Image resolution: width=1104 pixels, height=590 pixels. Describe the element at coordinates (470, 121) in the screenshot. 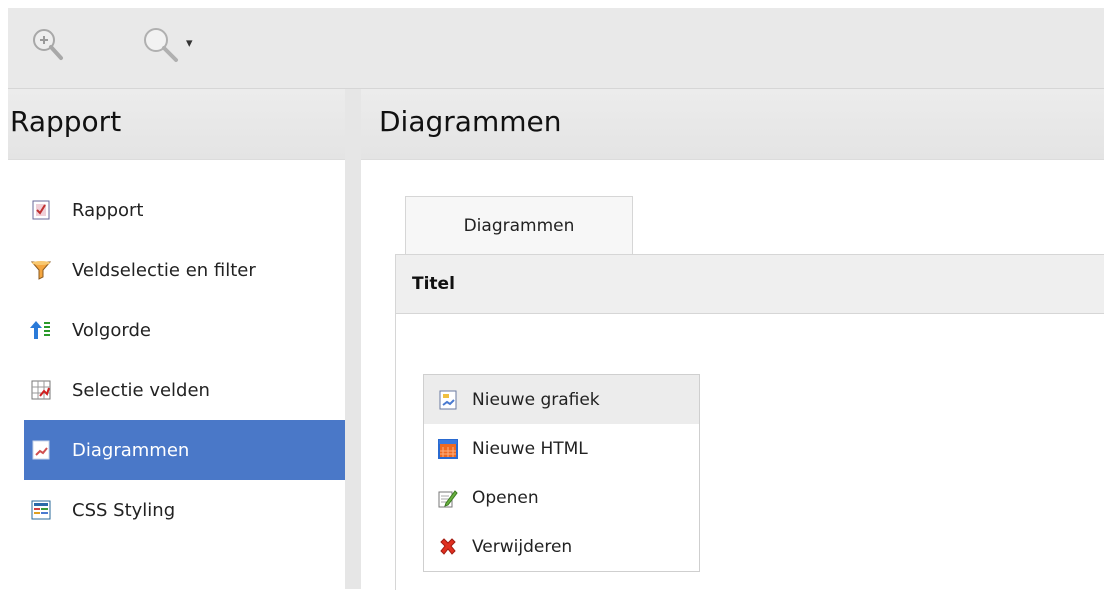

I see `page-title: Diagrammen` at that location.